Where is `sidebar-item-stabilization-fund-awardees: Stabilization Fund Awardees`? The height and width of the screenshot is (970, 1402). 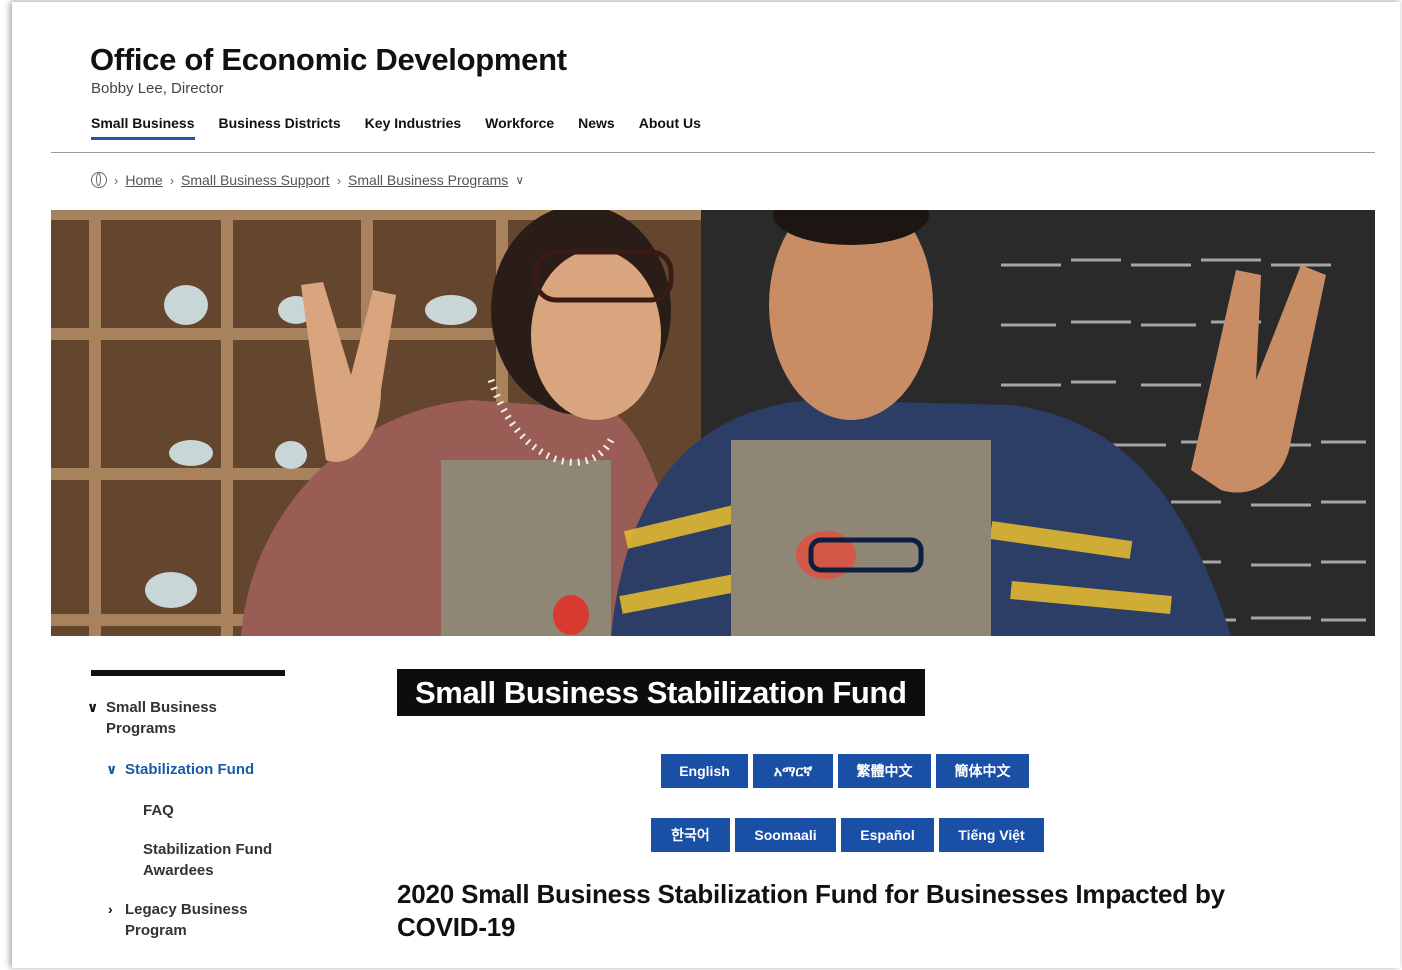
sidebar-item-stabilization-fund-awardees: Stabilization Fund Awardees is located at coordinates (213, 860).